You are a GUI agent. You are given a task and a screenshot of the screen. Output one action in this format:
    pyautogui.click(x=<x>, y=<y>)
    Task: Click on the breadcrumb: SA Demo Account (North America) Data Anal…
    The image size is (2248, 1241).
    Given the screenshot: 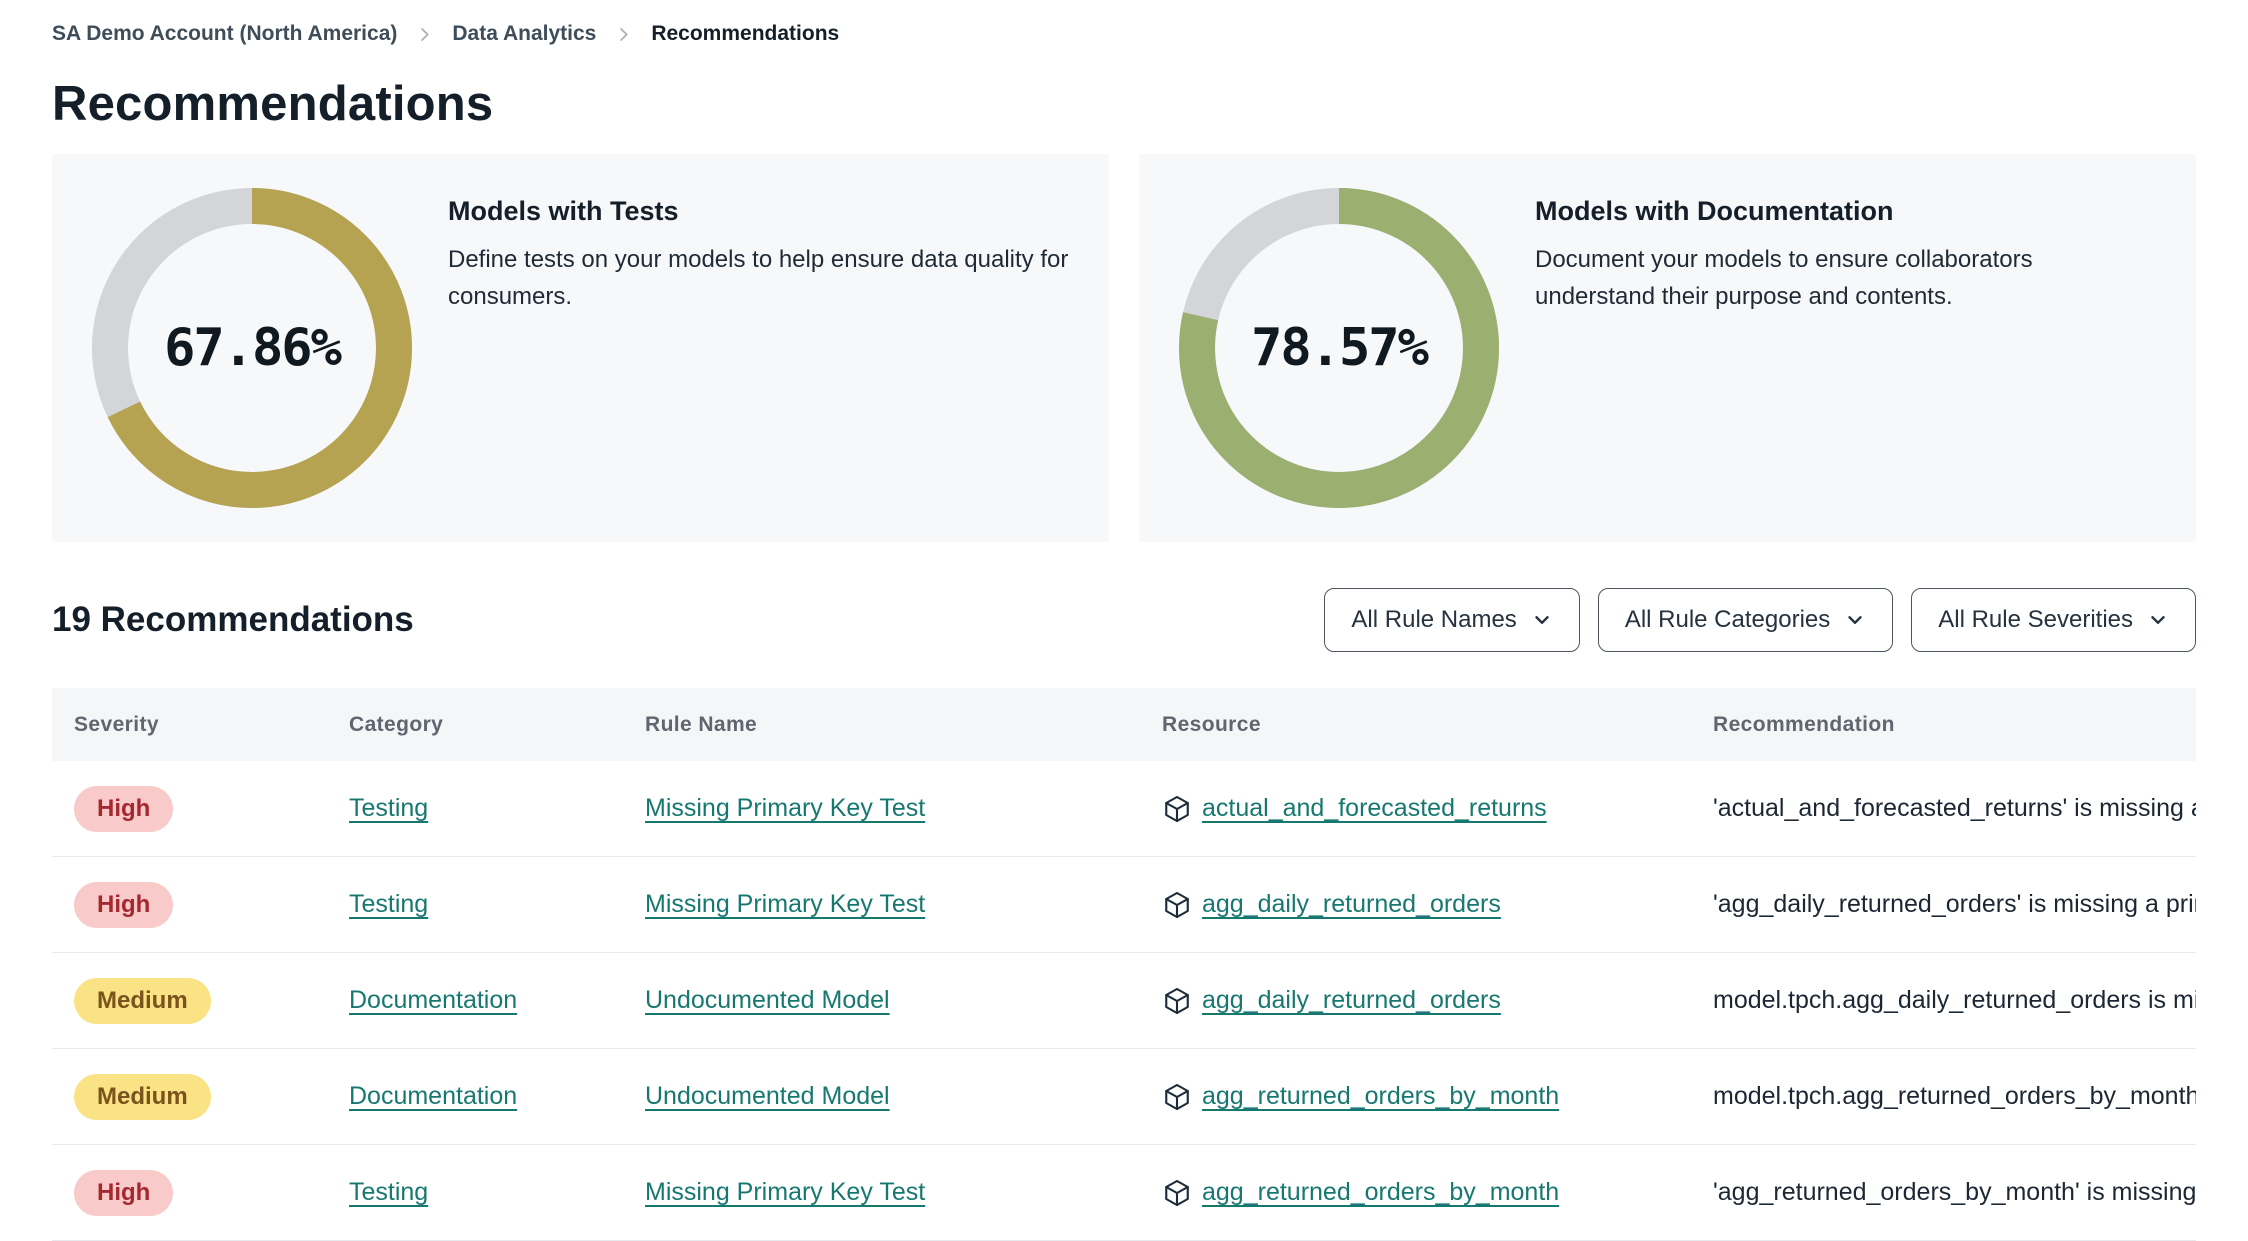 What is the action you would take?
    pyautogui.click(x=1124, y=23)
    